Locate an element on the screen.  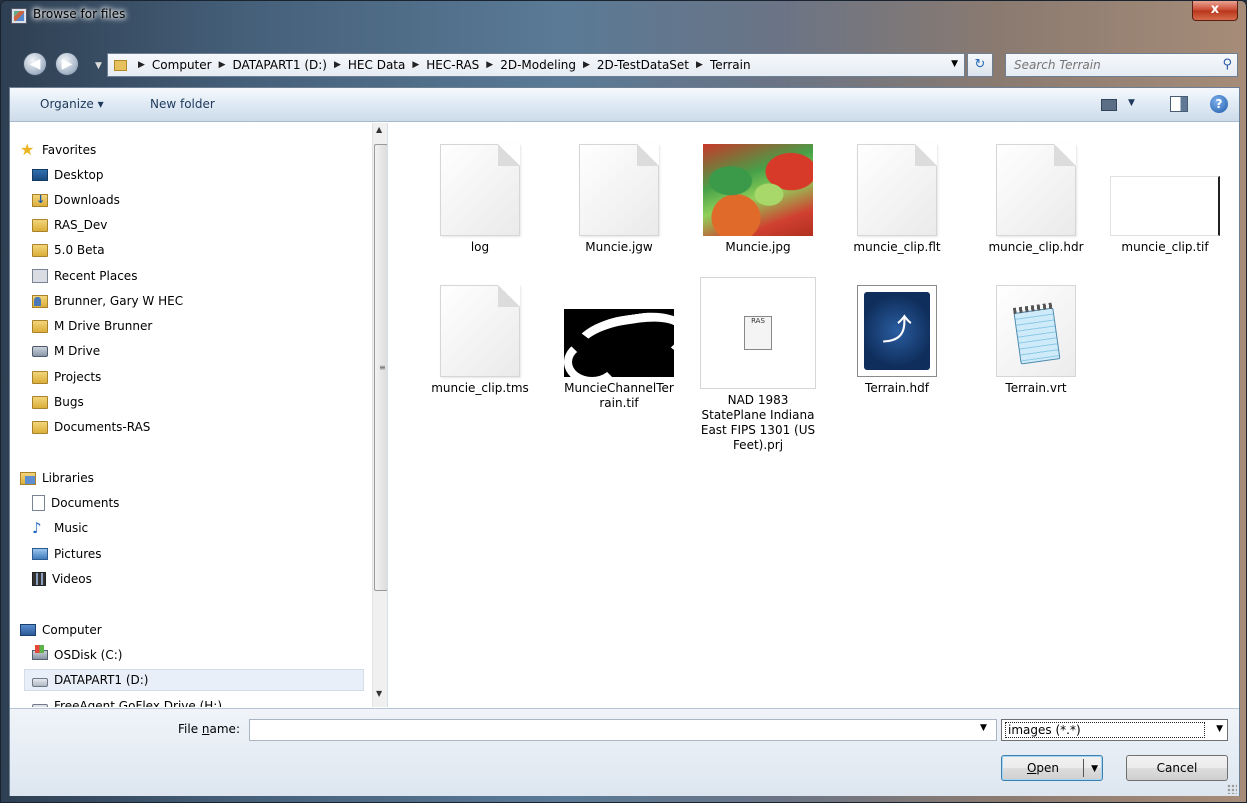
breadcrumb-2d-testdataset: 2D-TestDataSet is located at coordinates (643, 65).